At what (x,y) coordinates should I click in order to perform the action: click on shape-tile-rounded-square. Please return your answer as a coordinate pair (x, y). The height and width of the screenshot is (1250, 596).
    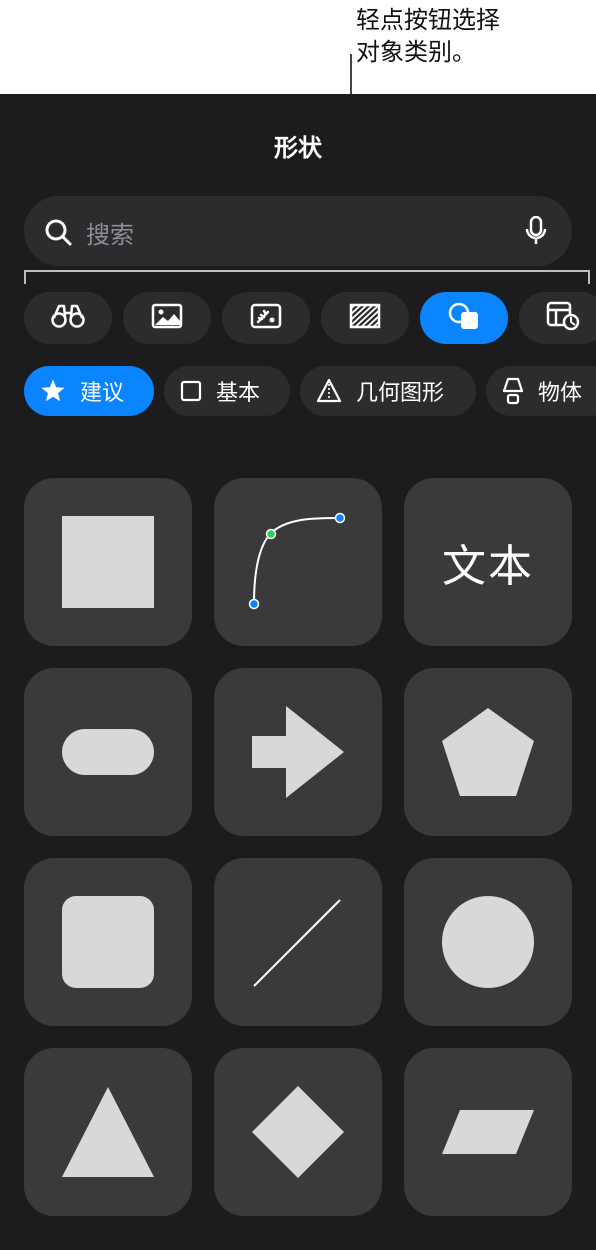
    Looking at the image, I should click on (108, 942).